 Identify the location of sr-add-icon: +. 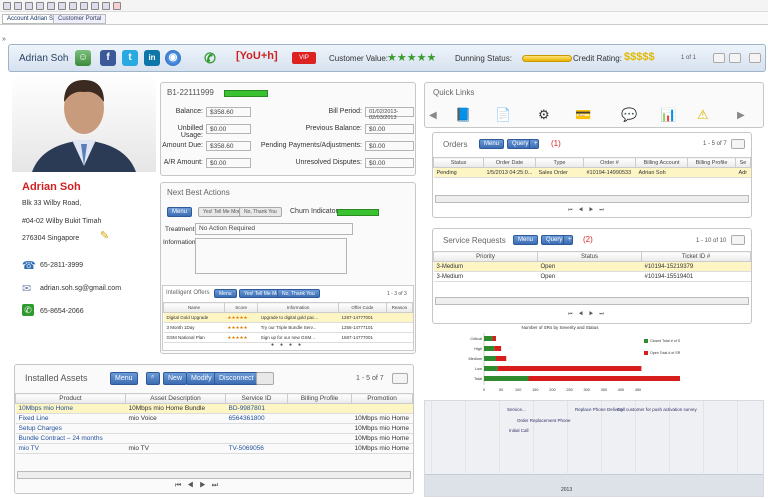
(568, 240).